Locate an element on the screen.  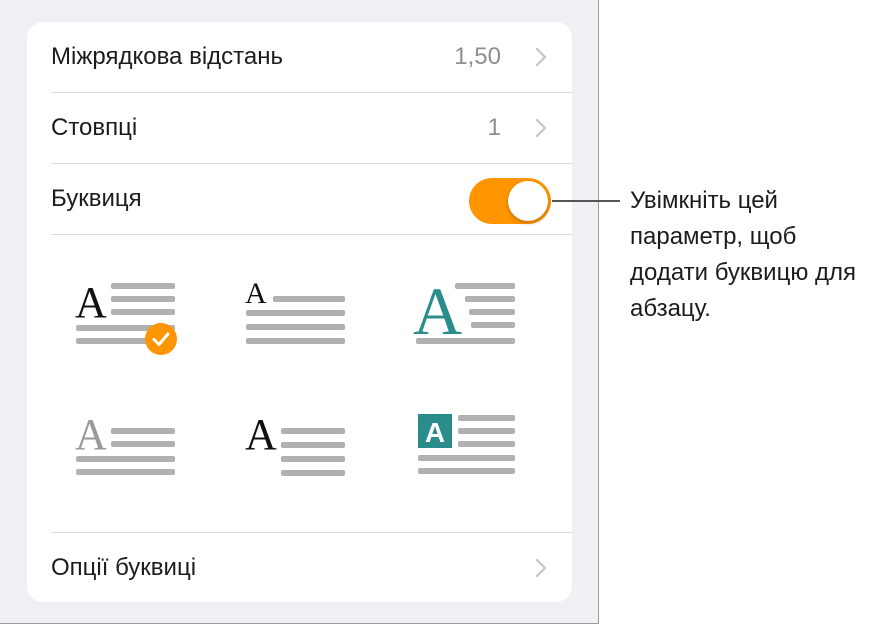
columns-row: Стовпці 1 is located at coordinates (311, 128).